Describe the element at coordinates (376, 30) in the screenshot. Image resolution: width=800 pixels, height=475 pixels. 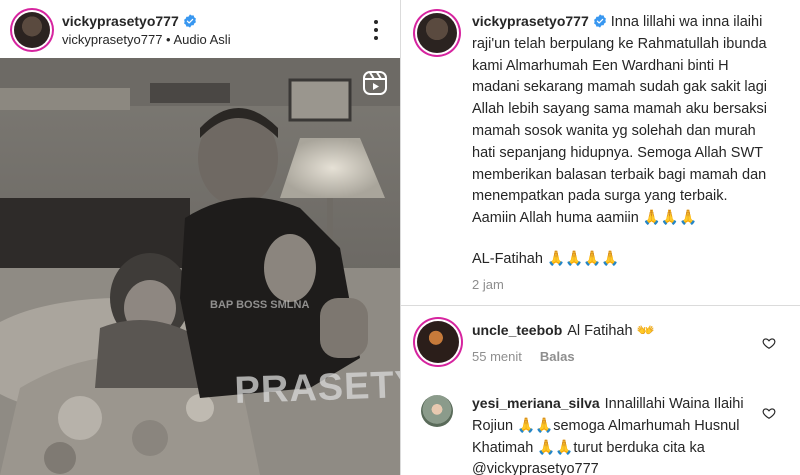
I see `more-options-icon` at that location.